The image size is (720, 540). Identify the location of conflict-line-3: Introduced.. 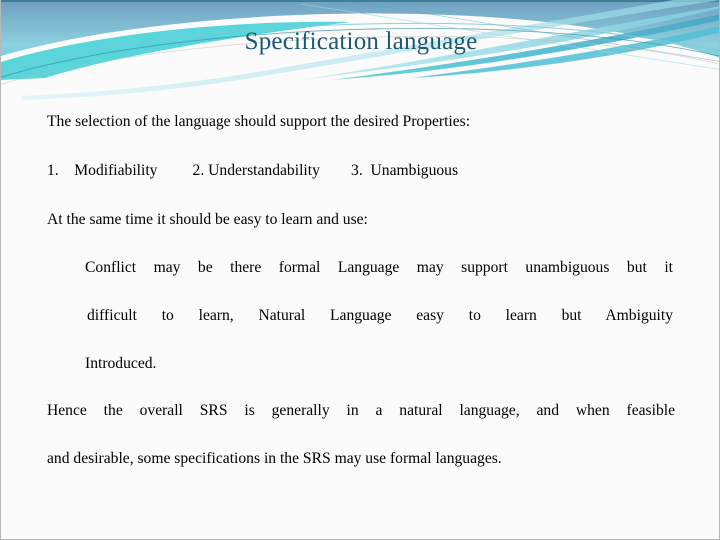
(121, 363).